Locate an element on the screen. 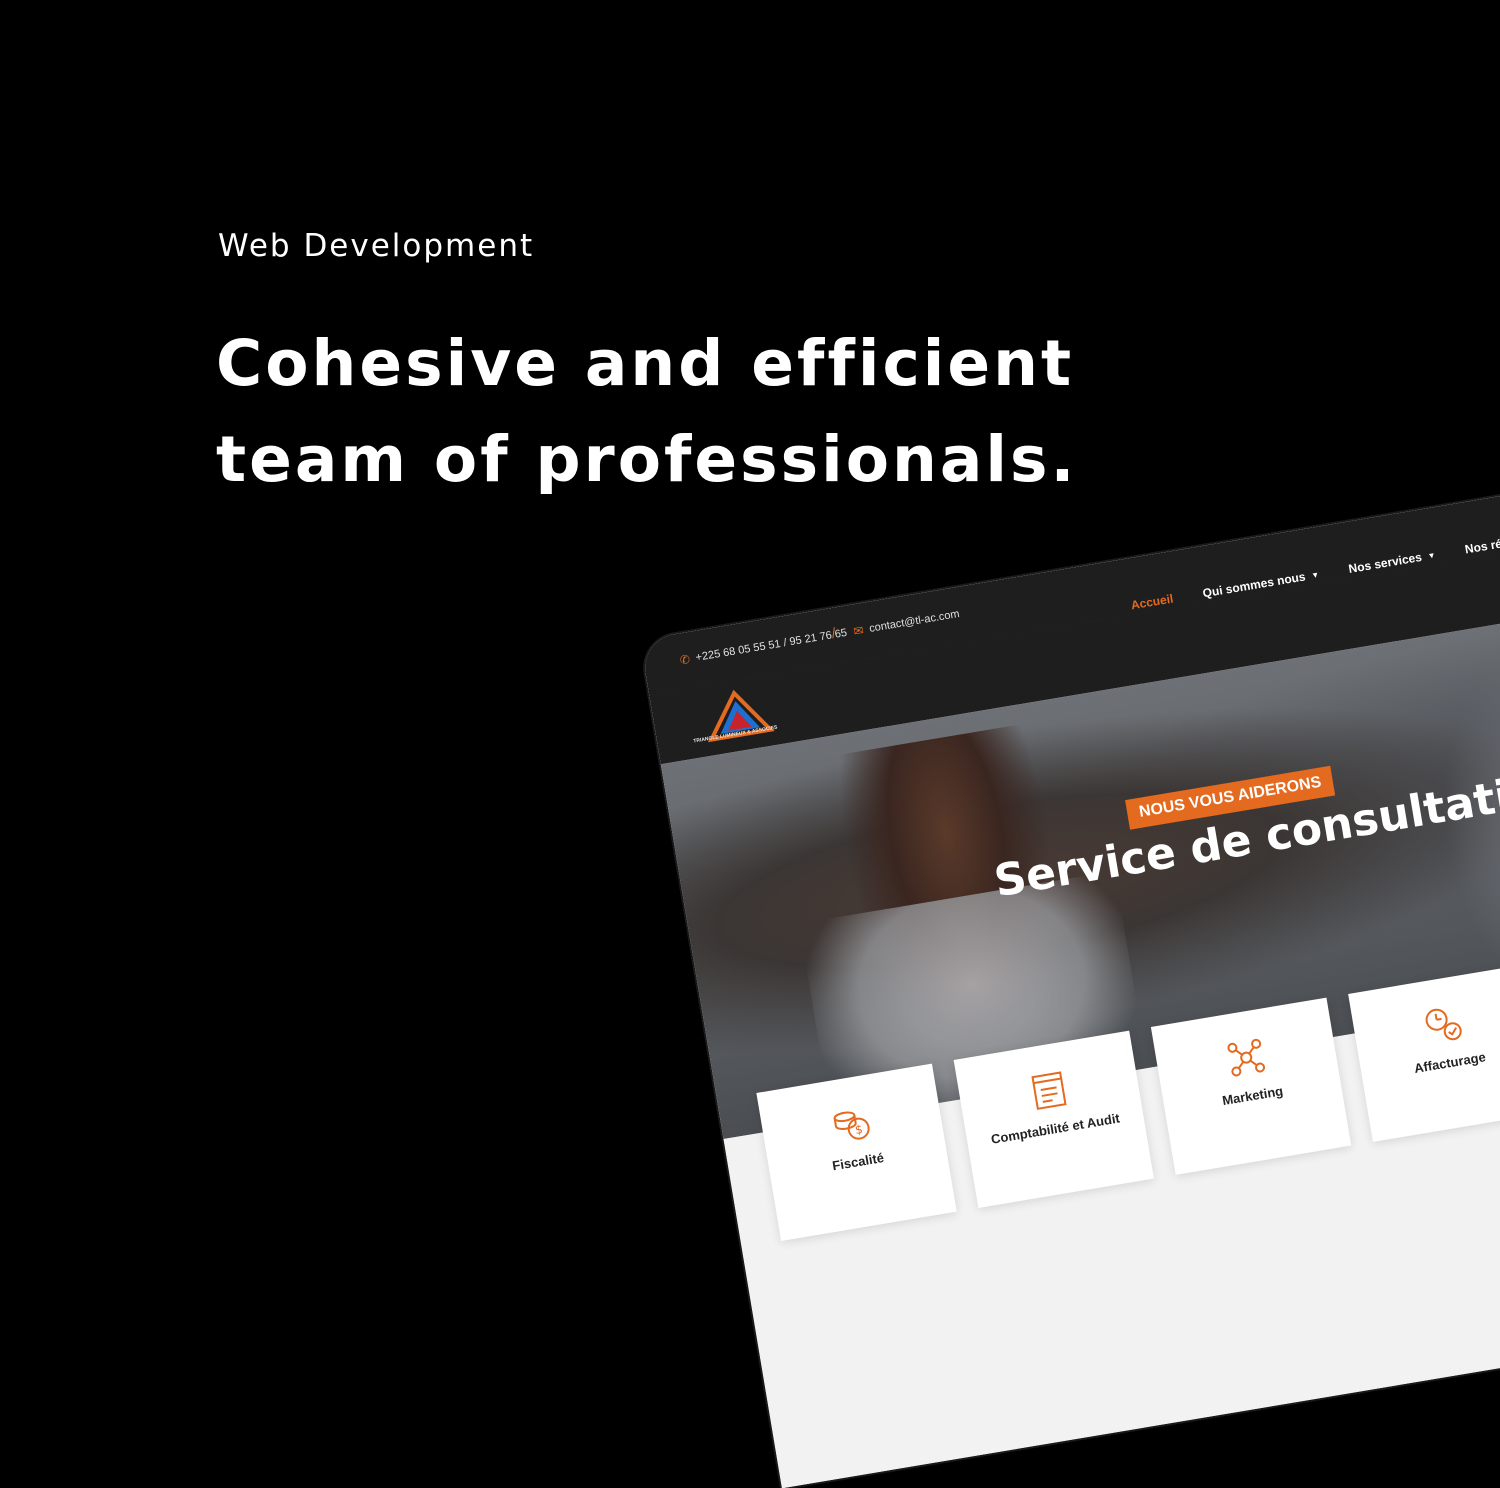  phone-icon: ✆ is located at coordinates (685, 660).